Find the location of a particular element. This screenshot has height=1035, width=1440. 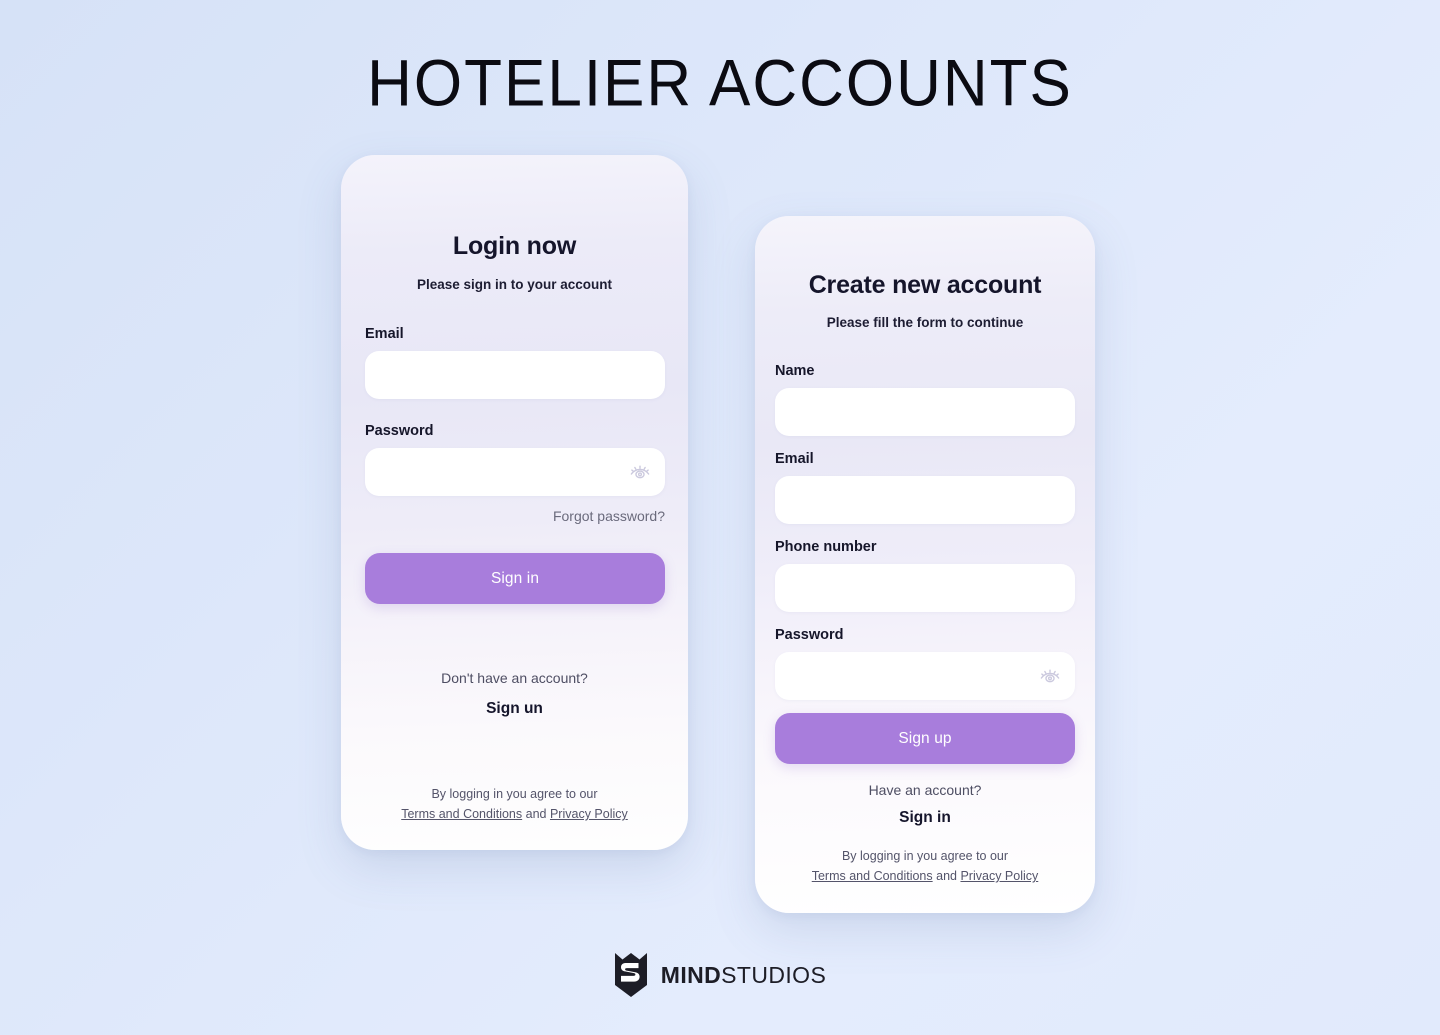

login-password-input is located at coordinates (515, 472).